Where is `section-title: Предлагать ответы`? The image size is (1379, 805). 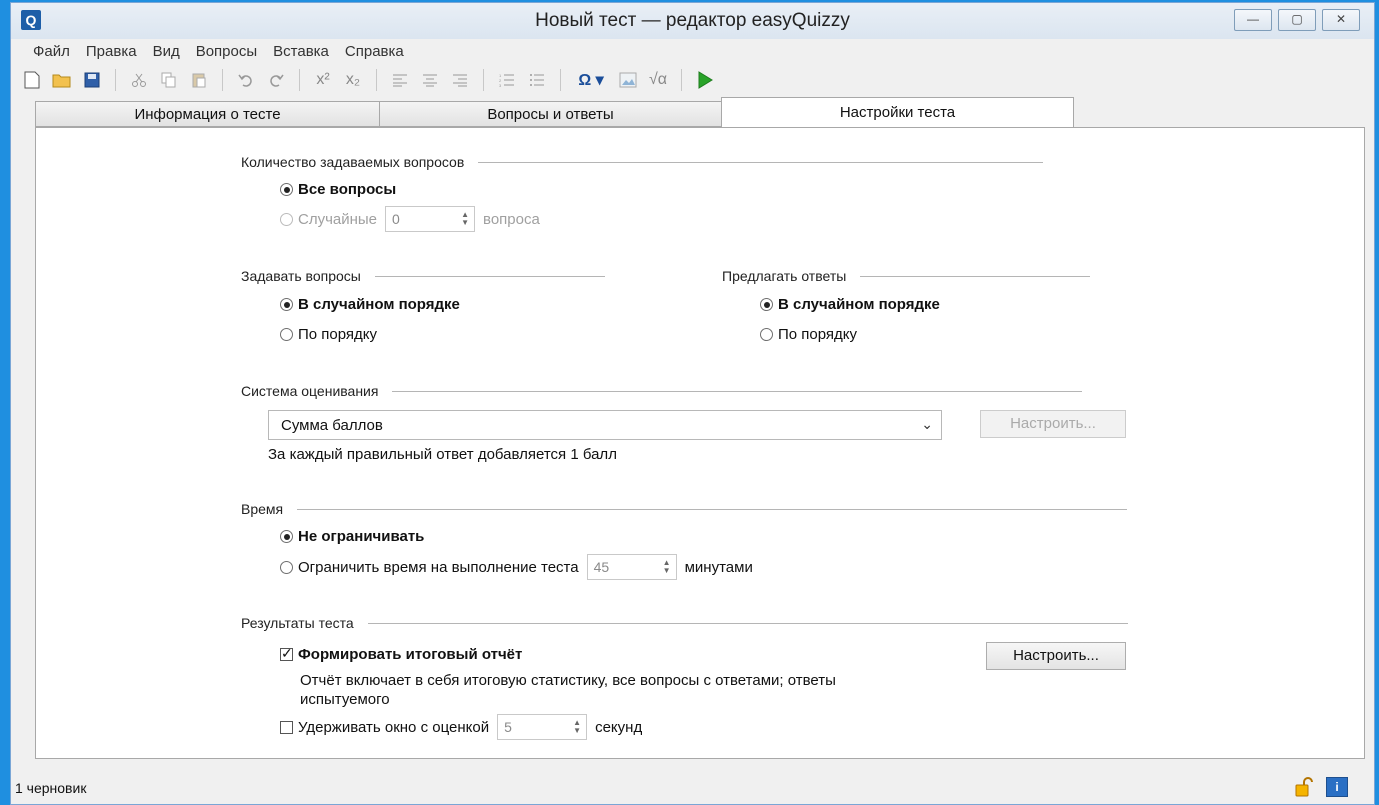
section-title: Предлагать ответы is located at coordinates (784, 276).